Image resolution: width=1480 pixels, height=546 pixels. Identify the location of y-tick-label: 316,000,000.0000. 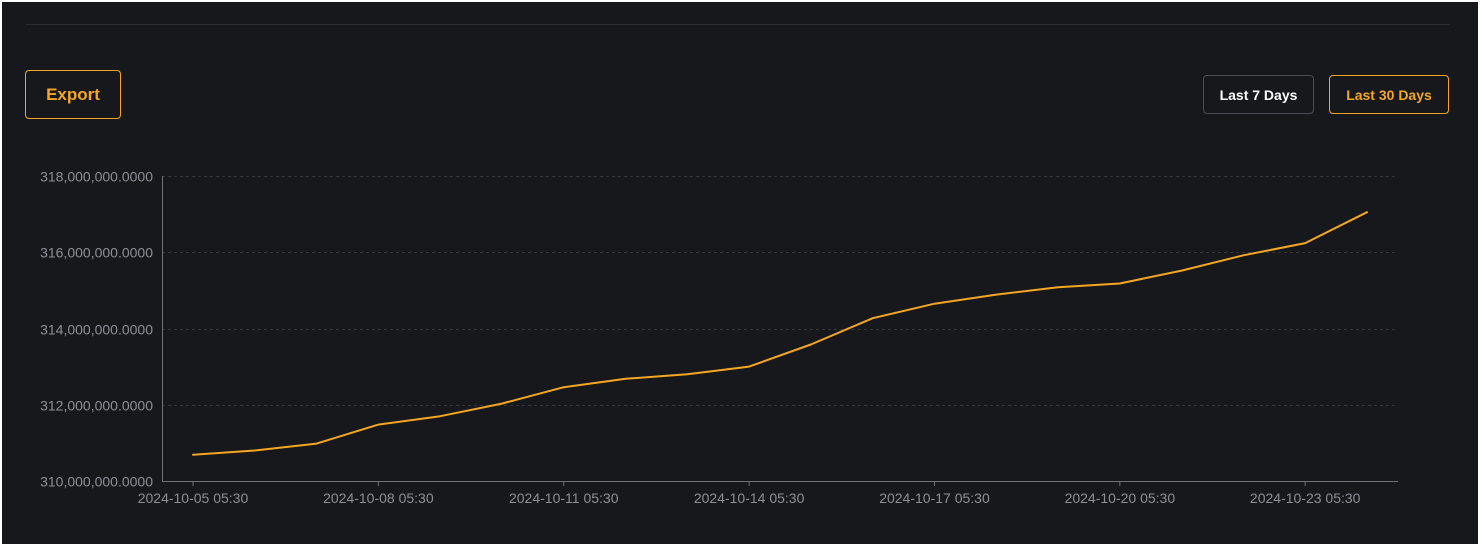
(96, 253).